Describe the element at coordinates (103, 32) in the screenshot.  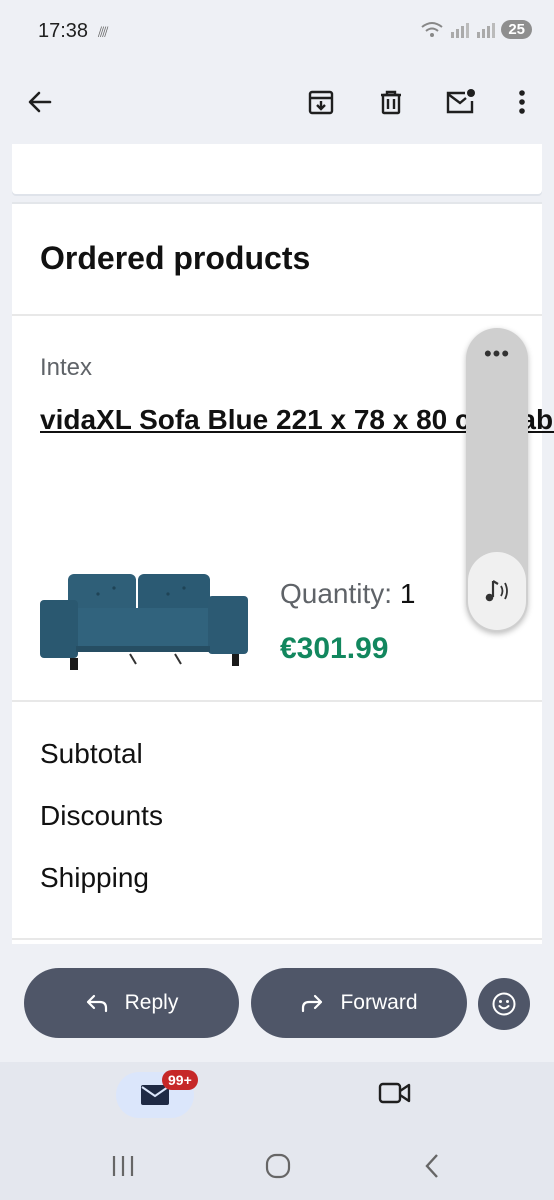
I see `data-saver-icon: ⫽⫽` at that location.